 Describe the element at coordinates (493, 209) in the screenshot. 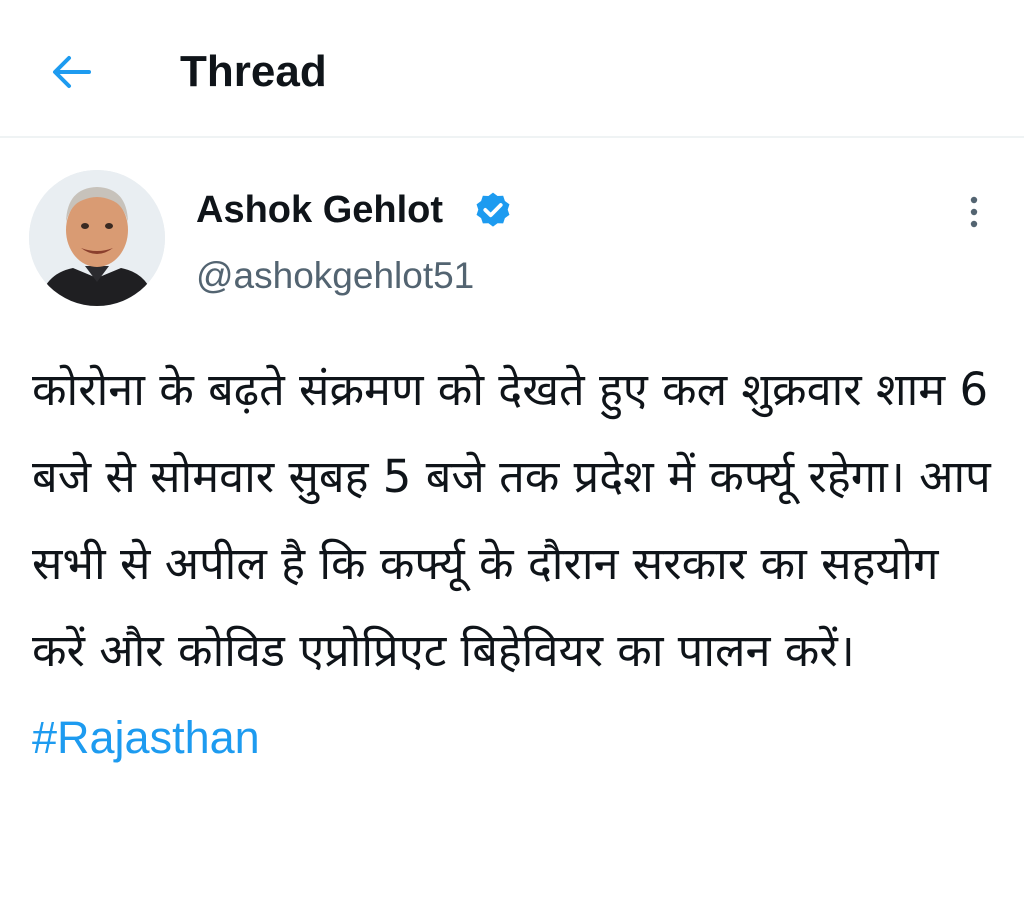

I see `verified-badge-icon` at that location.